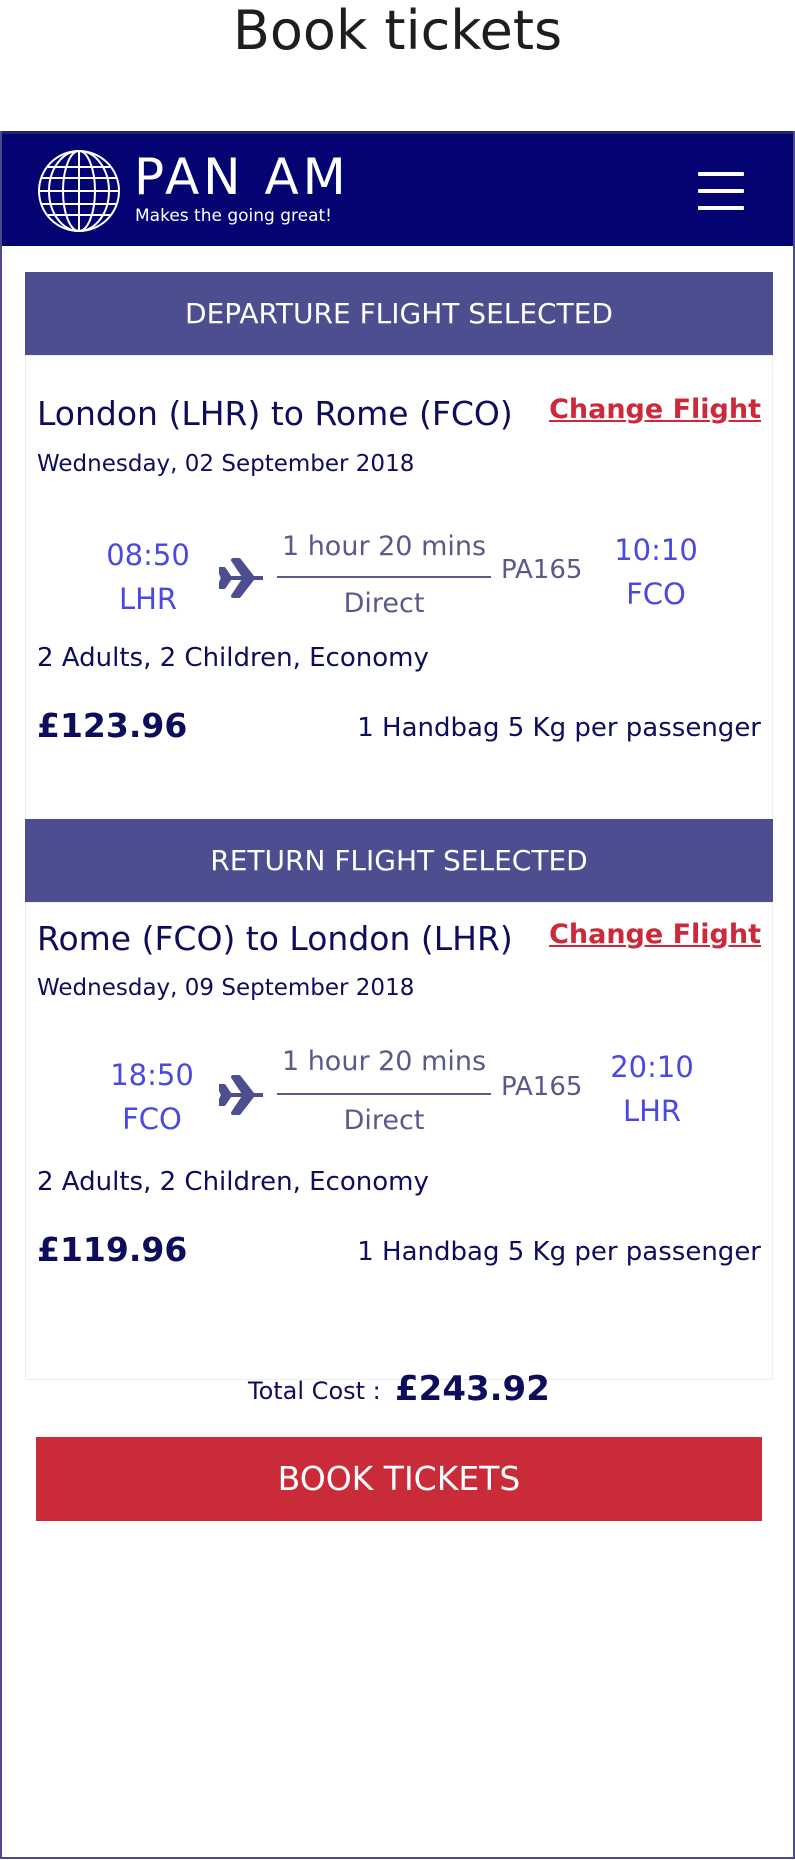 This screenshot has width=795, height=1860. Describe the element at coordinates (152, 1119) in the screenshot. I see `departure-airport: FCO` at that location.